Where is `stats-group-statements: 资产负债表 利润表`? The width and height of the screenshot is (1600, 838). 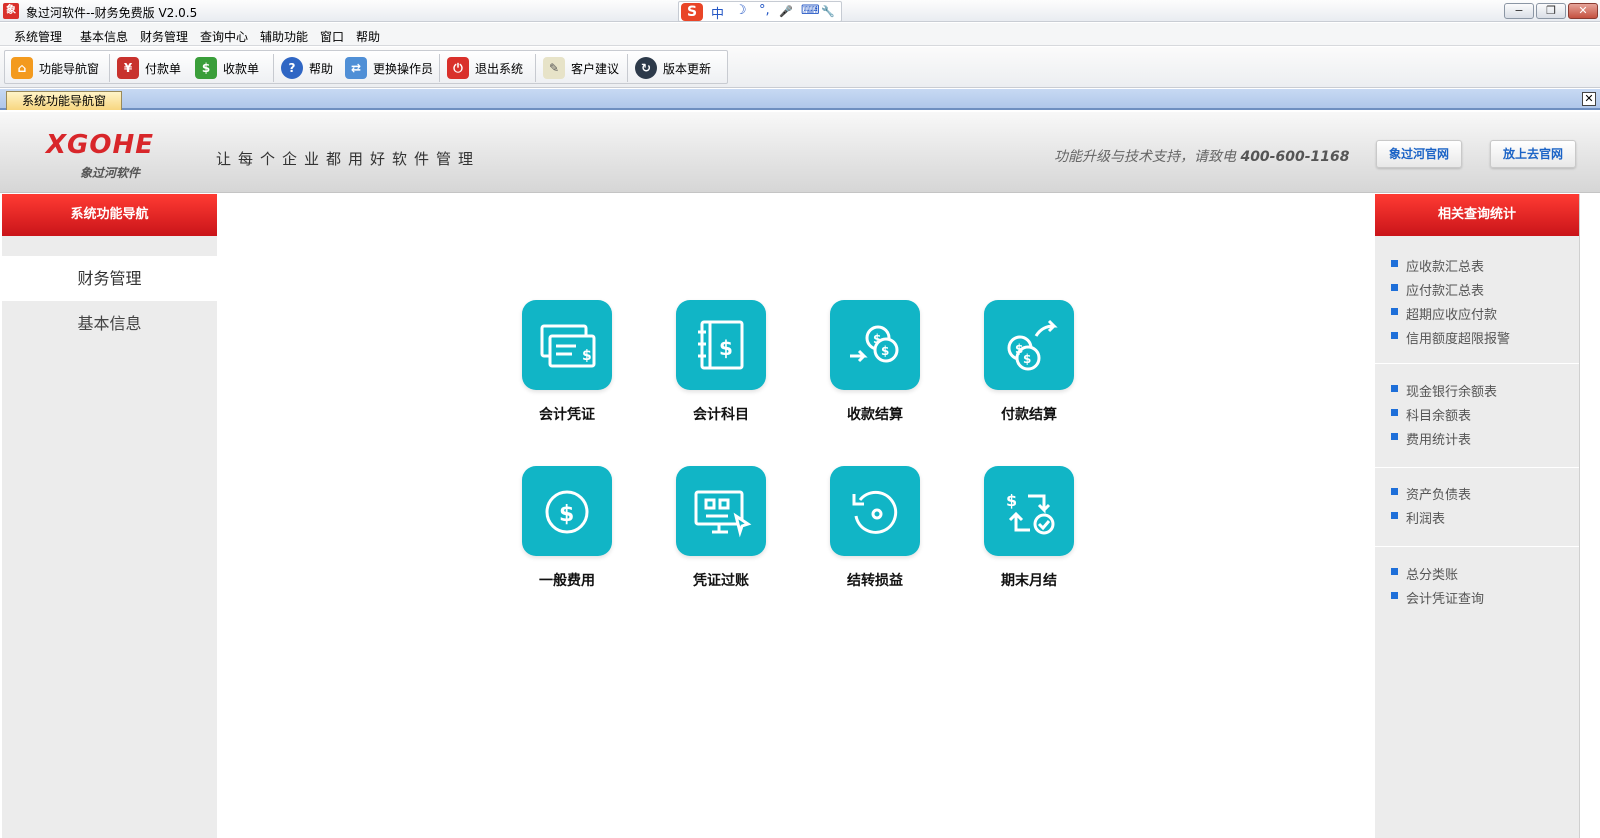
stats-group-statements: 资产负债表 利润表 is located at coordinates (1477, 508).